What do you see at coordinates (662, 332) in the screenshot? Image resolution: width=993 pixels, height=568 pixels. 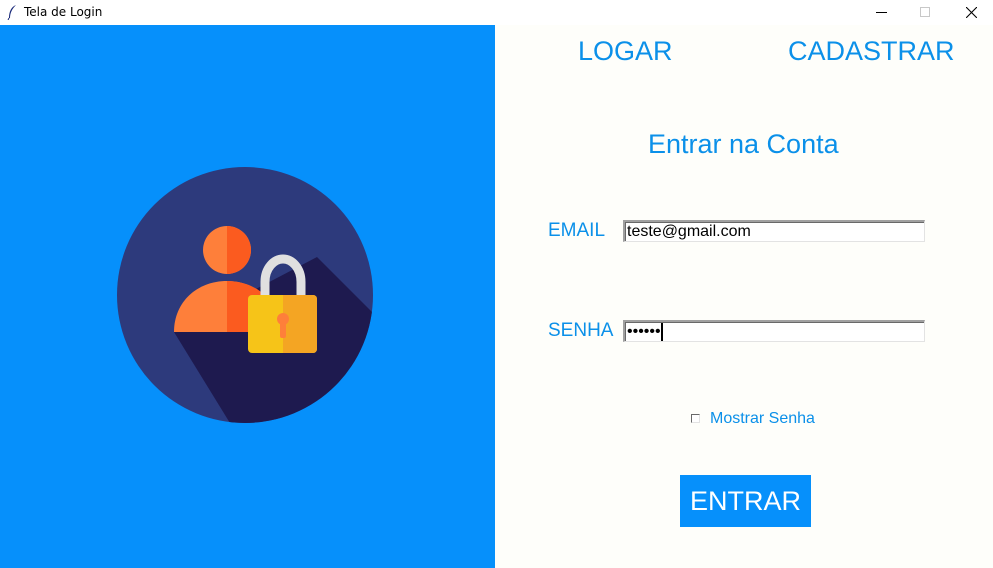 I see `text-caret` at bounding box center [662, 332].